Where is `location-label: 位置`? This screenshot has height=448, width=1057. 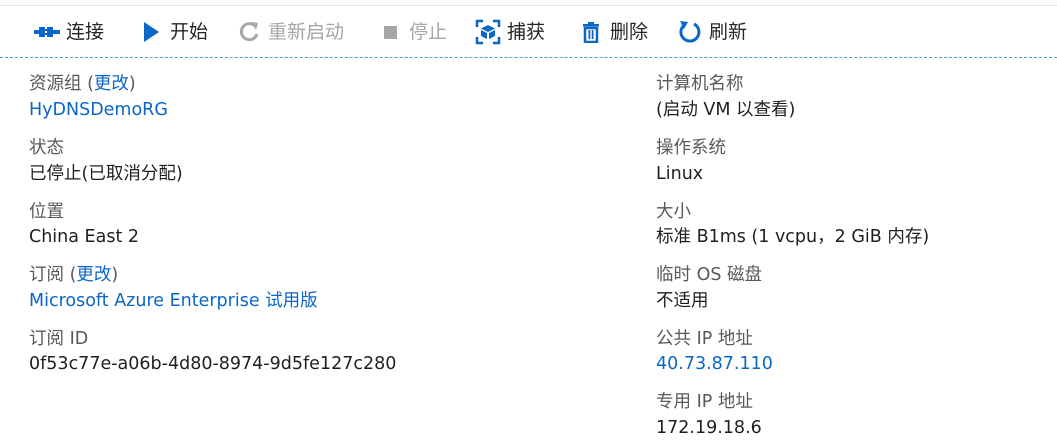
location-label: 位置 is located at coordinates (46, 212).